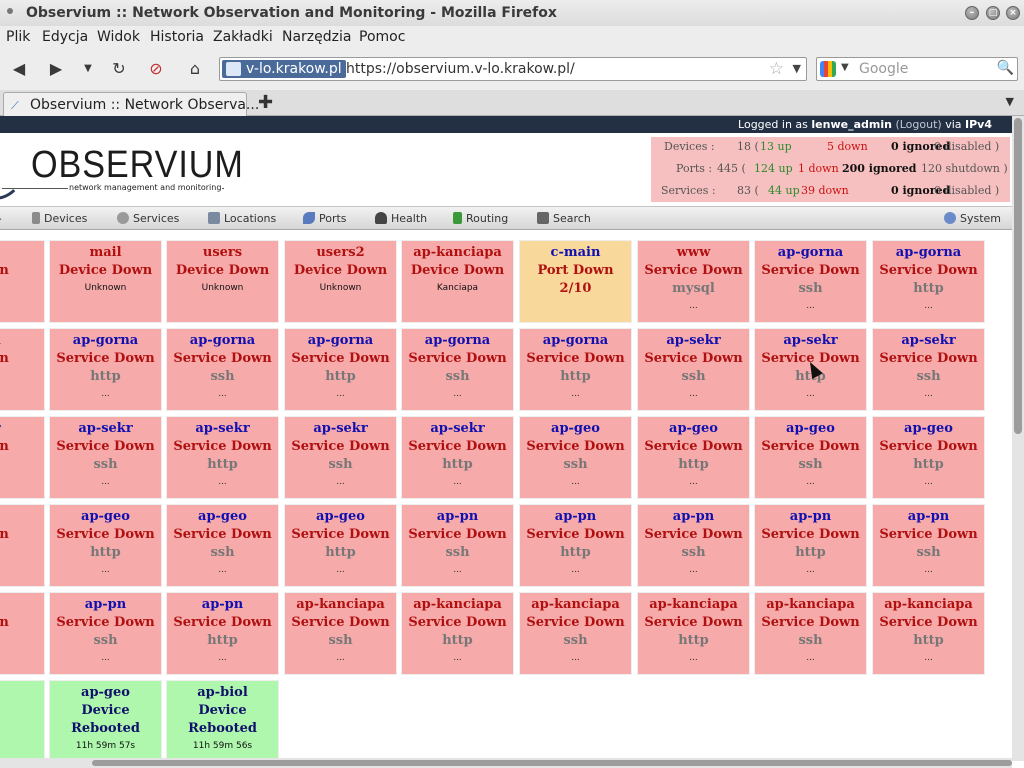 Image resolution: width=1024 pixels, height=768 pixels. I want to click on nav-devices: Devices, so click(59, 218).